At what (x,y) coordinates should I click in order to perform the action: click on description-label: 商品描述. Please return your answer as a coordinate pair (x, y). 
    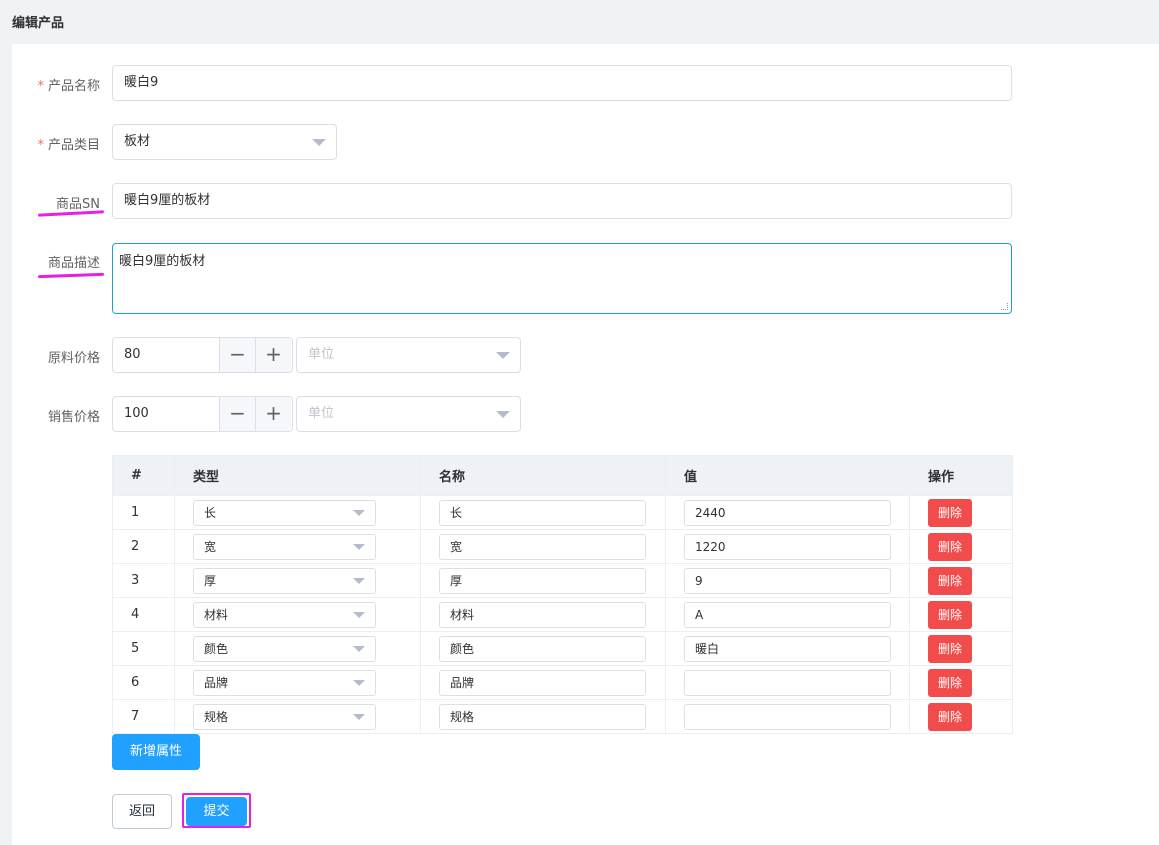
    Looking at the image, I should click on (73, 263).